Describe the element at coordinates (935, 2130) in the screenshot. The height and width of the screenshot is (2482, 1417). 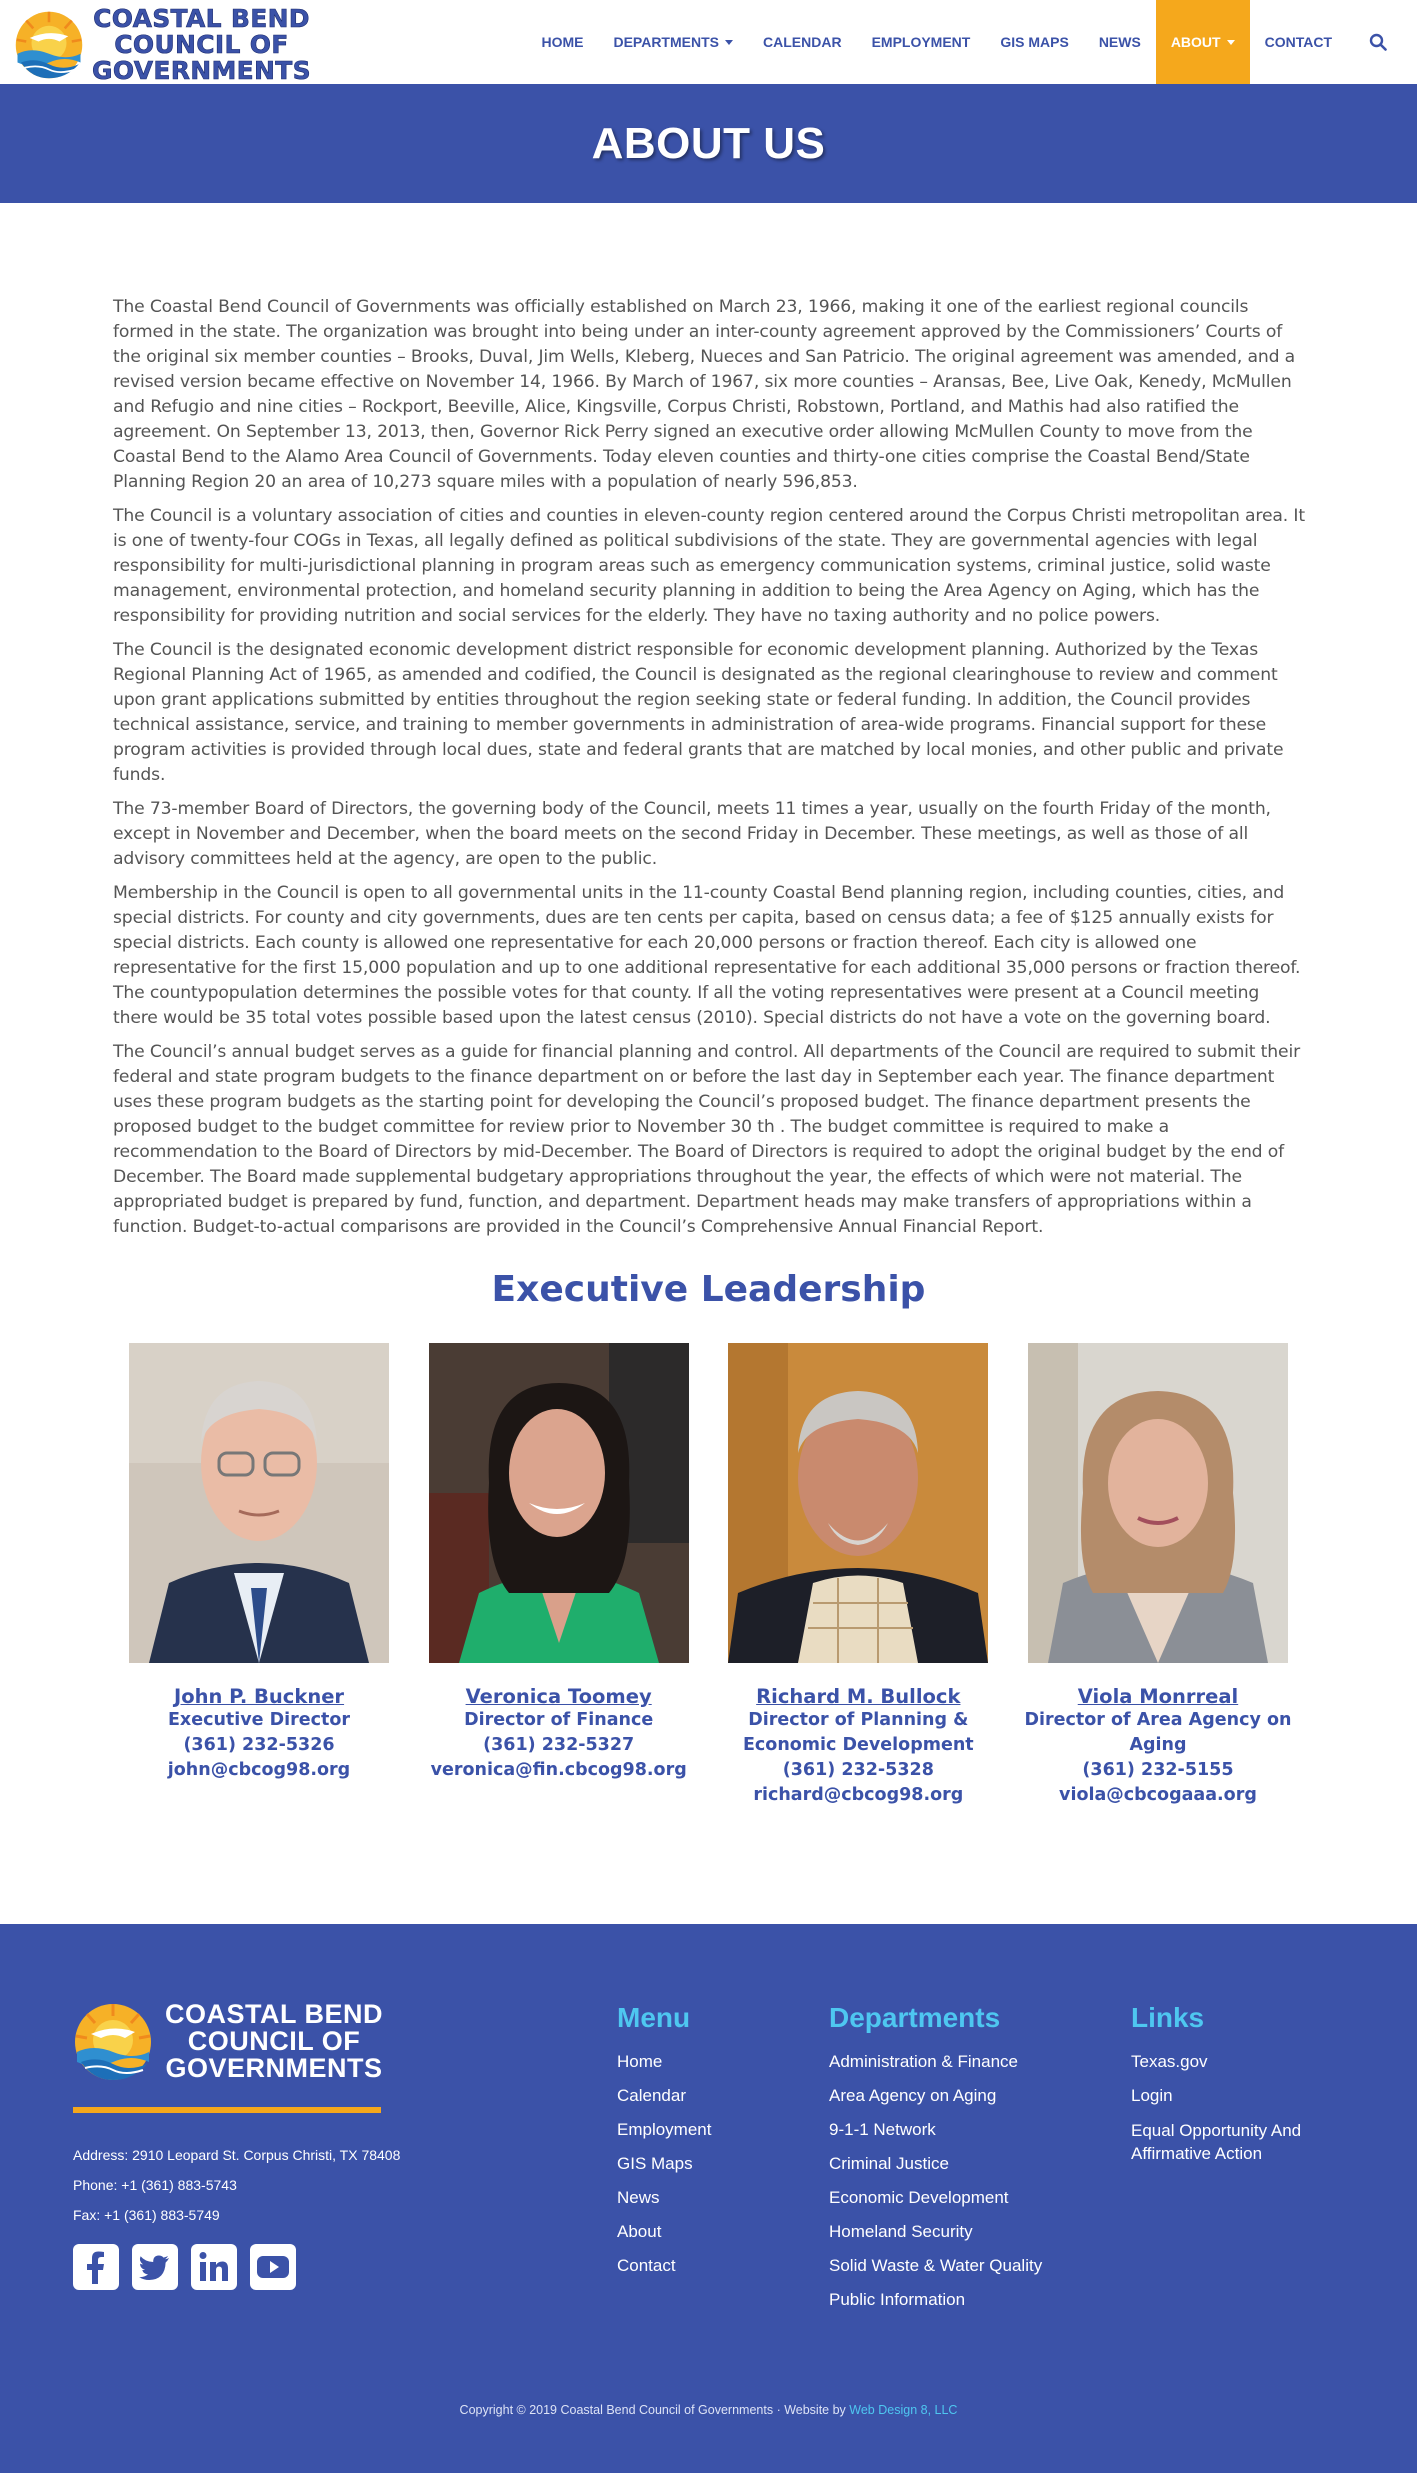
I see `footer-department-link: 9-1-1 Network` at that location.